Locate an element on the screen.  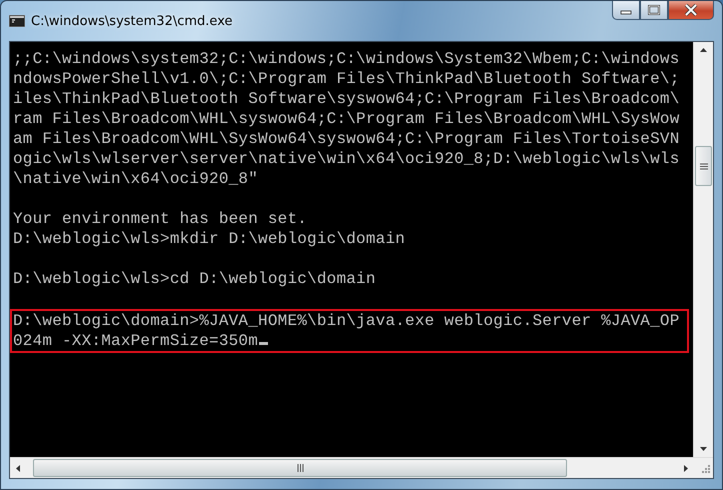
minimize-button is located at coordinates (626, 10).